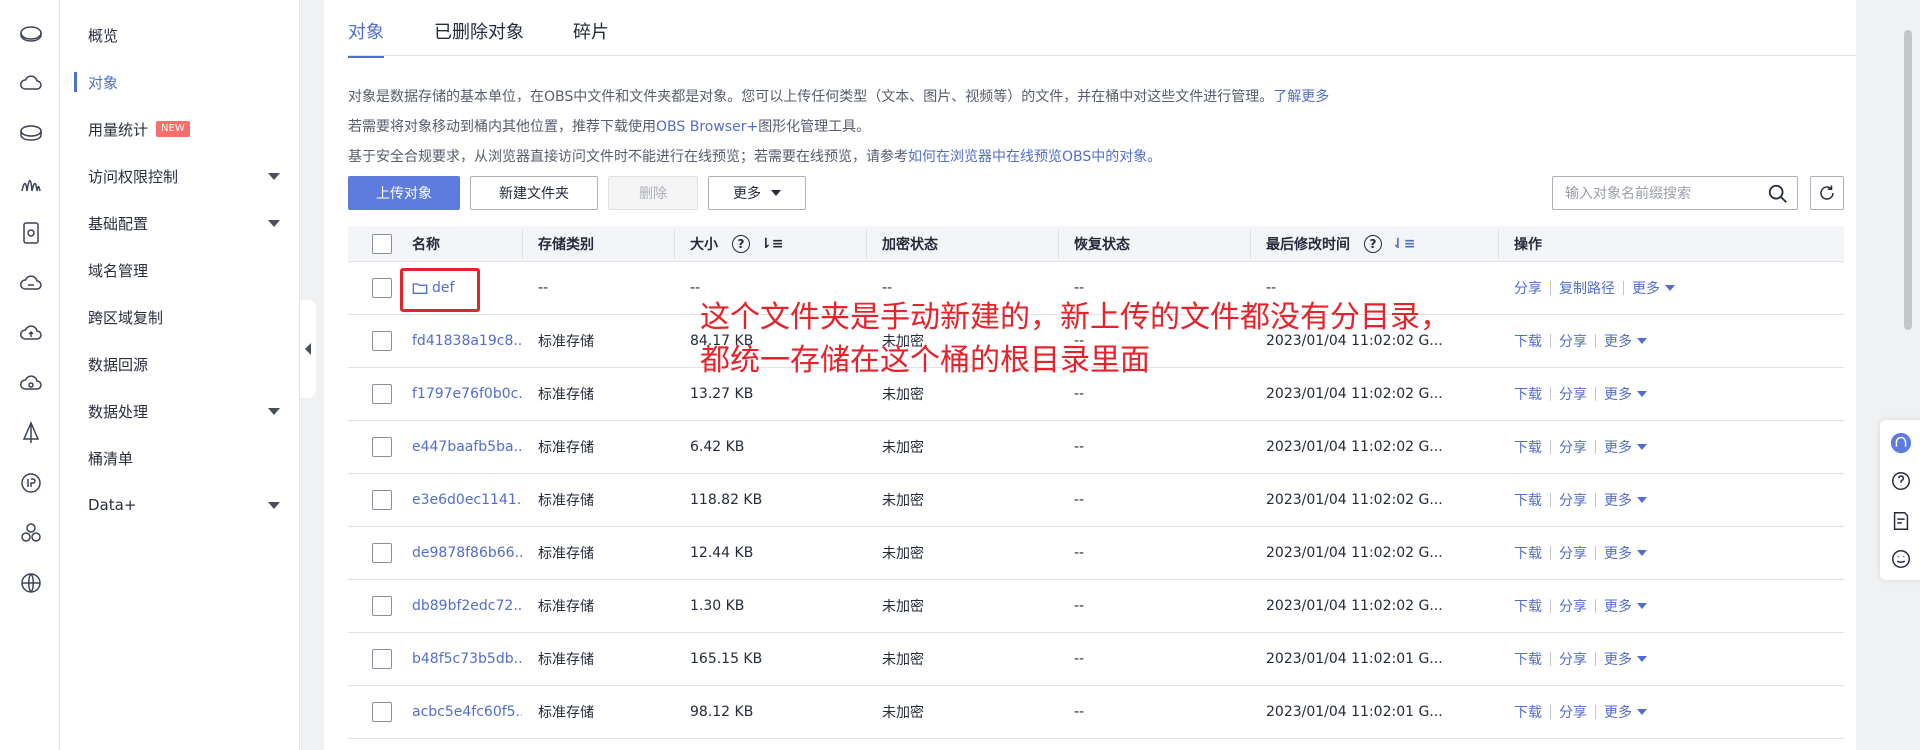  What do you see at coordinates (31, 483) in the screenshot?
I see `ip-icon` at bounding box center [31, 483].